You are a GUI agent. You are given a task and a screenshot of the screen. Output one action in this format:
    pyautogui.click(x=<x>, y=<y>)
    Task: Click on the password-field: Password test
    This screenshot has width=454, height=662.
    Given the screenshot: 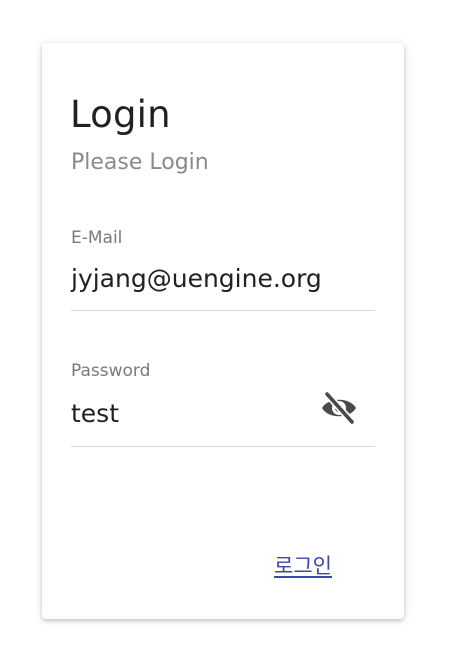 What is the action you would take?
    pyautogui.click(x=223, y=406)
    